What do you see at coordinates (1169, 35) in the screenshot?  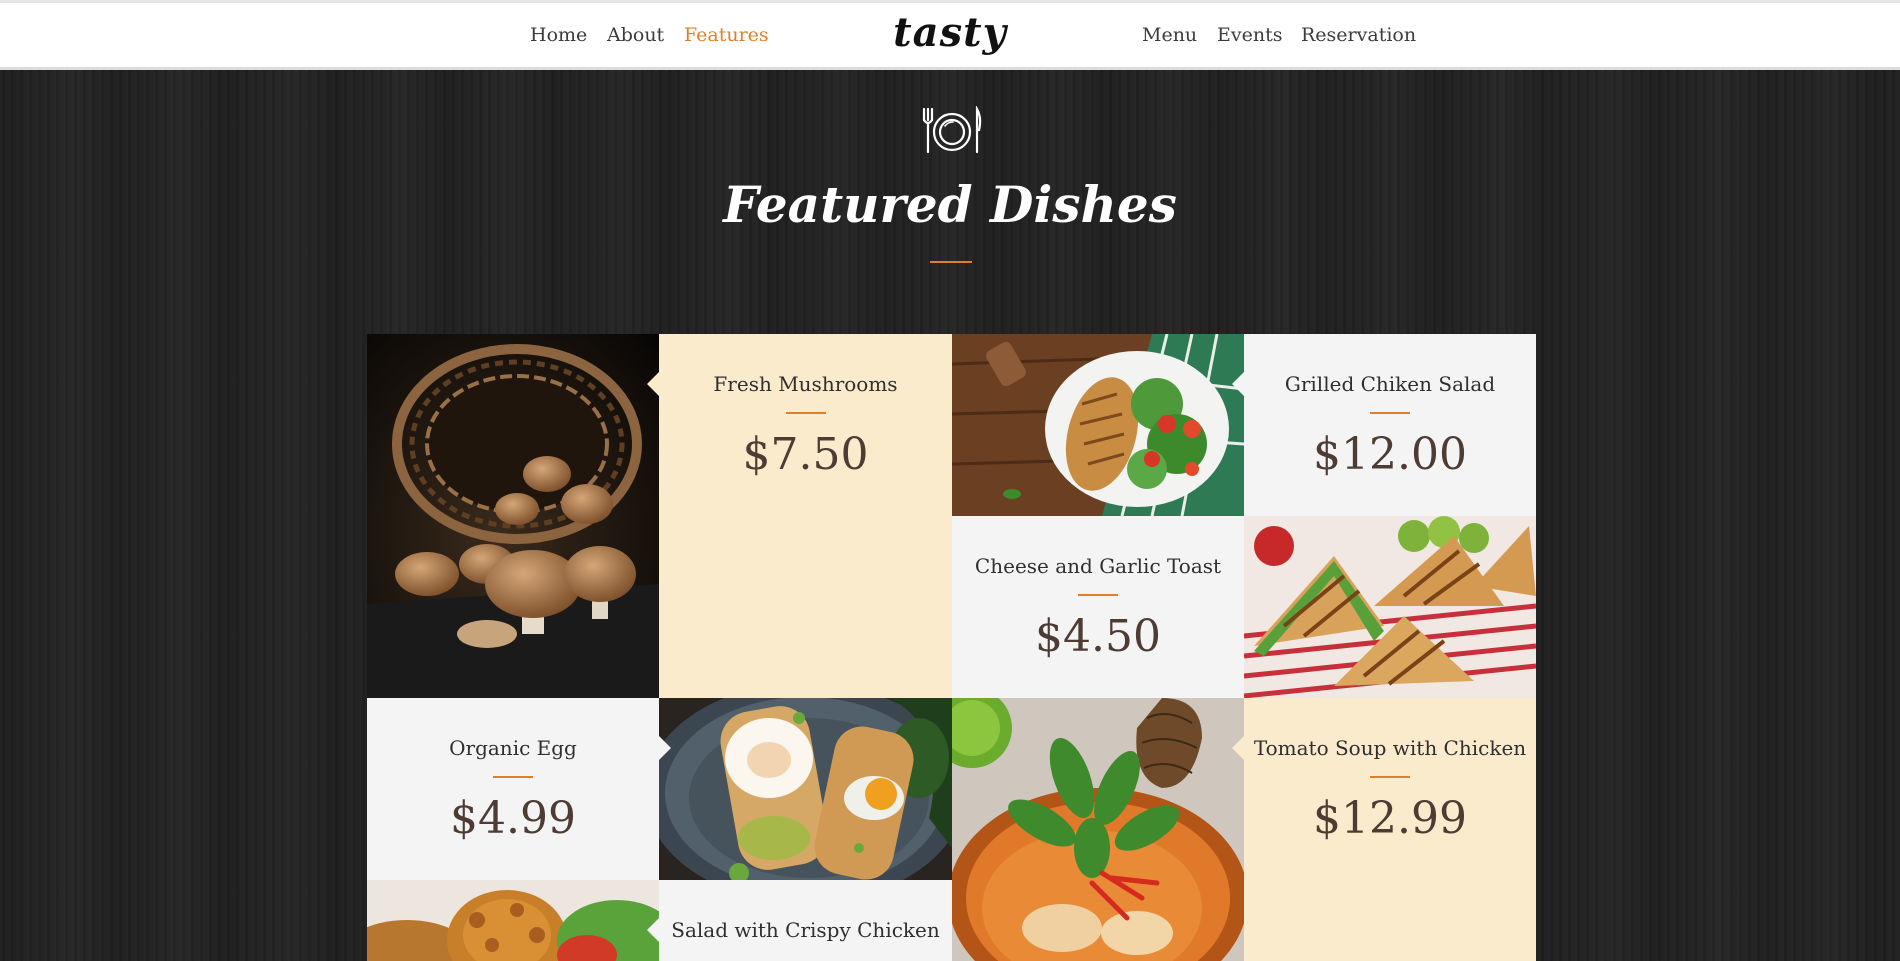 I see `nav-link-menu: Menu` at bounding box center [1169, 35].